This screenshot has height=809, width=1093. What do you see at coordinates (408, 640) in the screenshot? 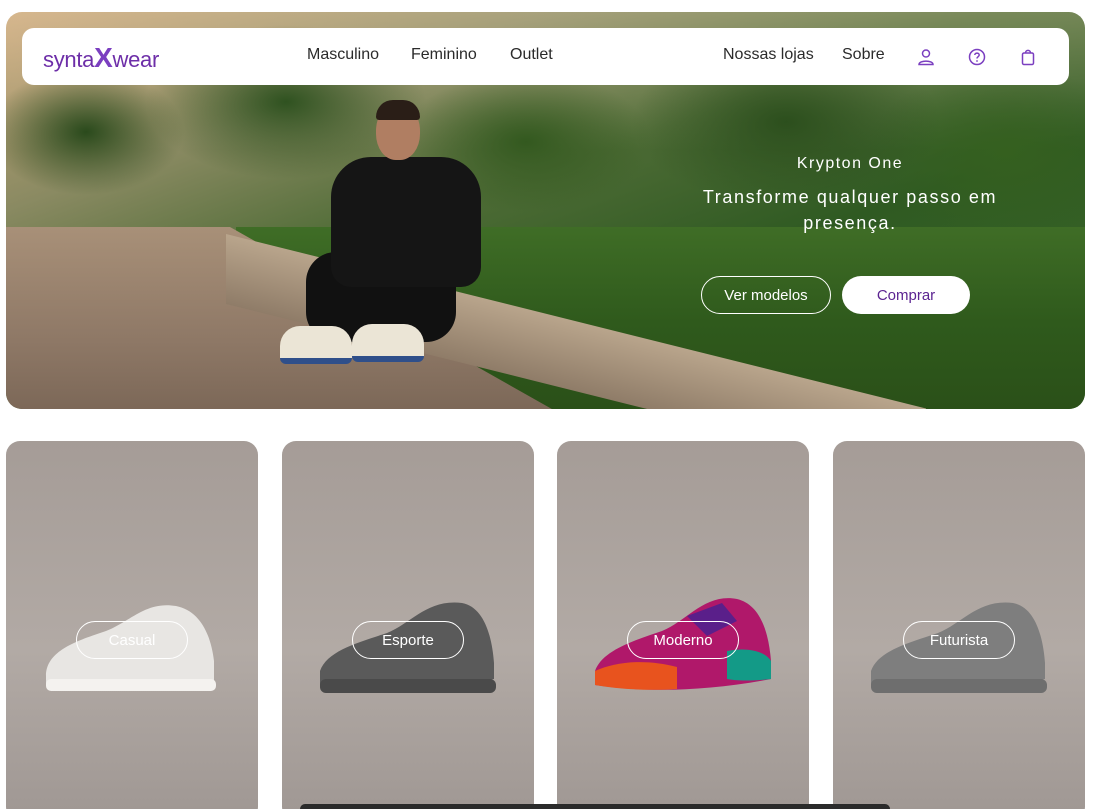
I see `category-label: Esporte` at bounding box center [408, 640].